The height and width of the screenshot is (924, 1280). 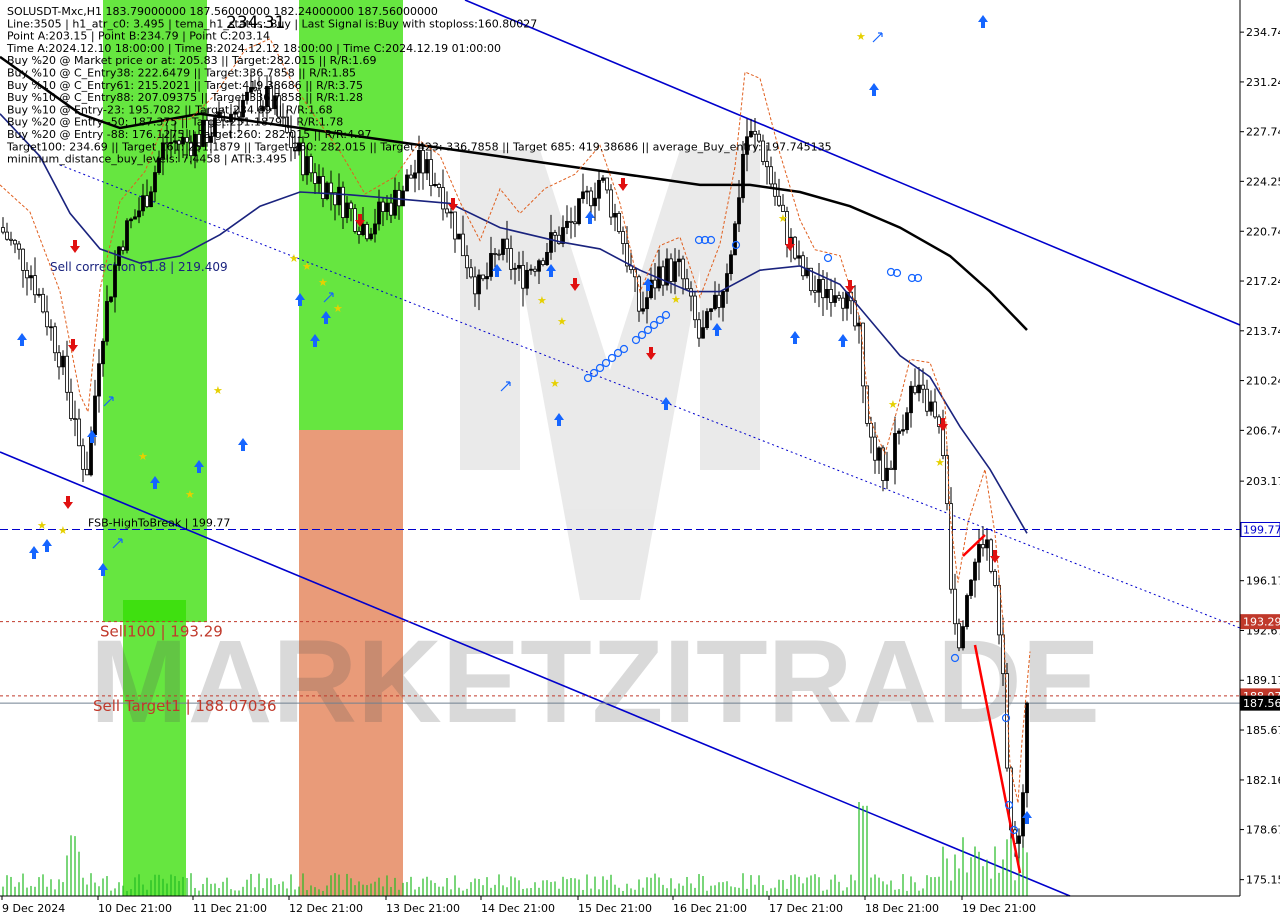 What do you see at coordinates (1263, 32) in the screenshot?
I see `y-tick-label: 234.74` at bounding box center [1263, 32].